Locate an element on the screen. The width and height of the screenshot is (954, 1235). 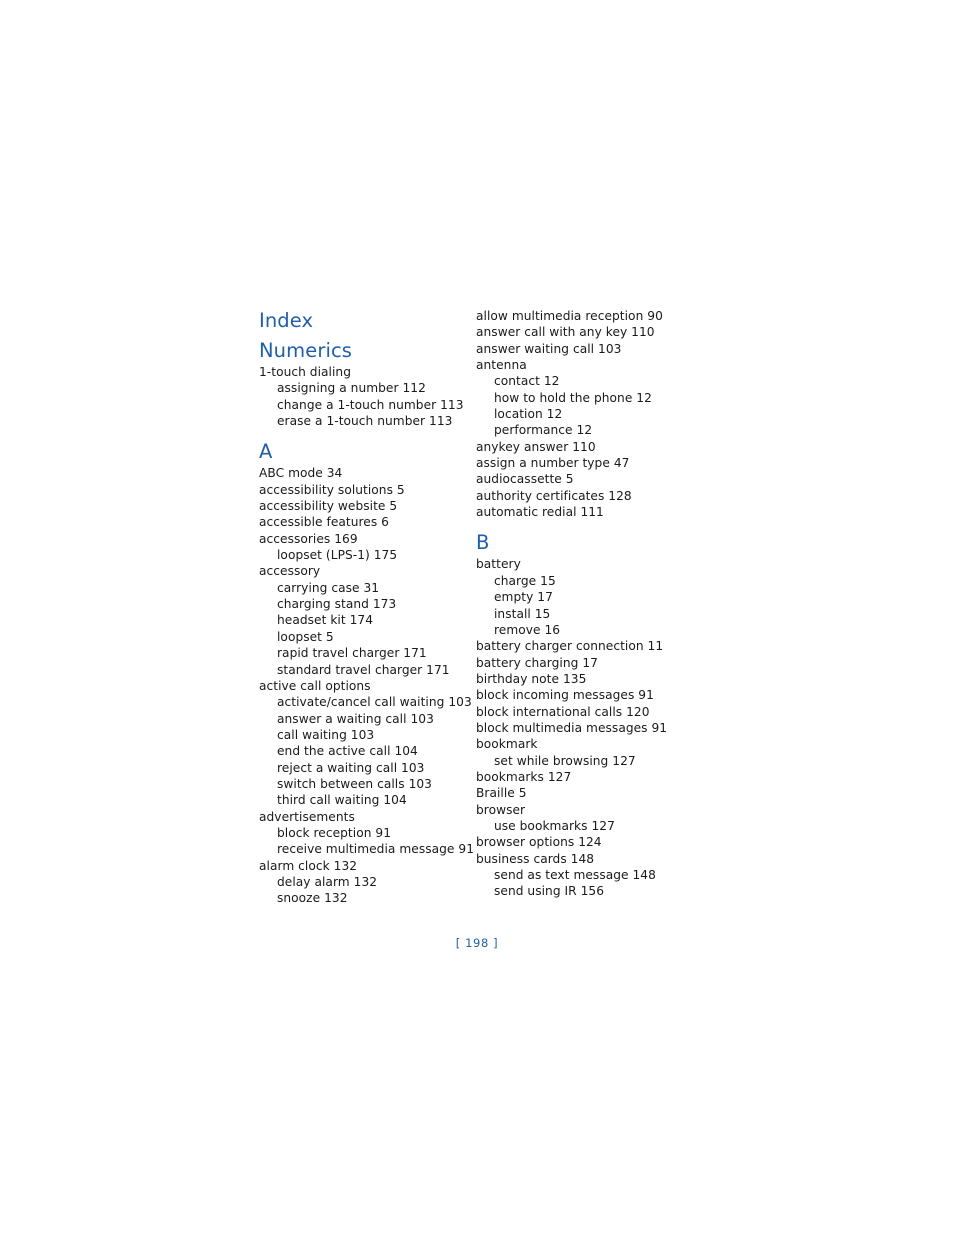
index-subentry: standard travel charger 171 is located at coordinates (364, 670).